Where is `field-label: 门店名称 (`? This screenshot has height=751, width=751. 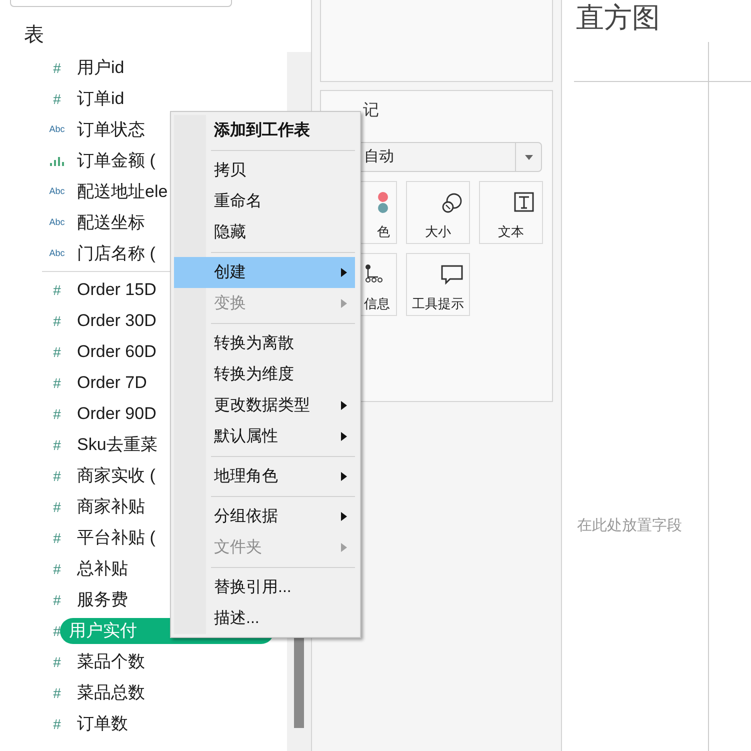 field-label: 门店名称 ( is located at coordinates (116, 253).